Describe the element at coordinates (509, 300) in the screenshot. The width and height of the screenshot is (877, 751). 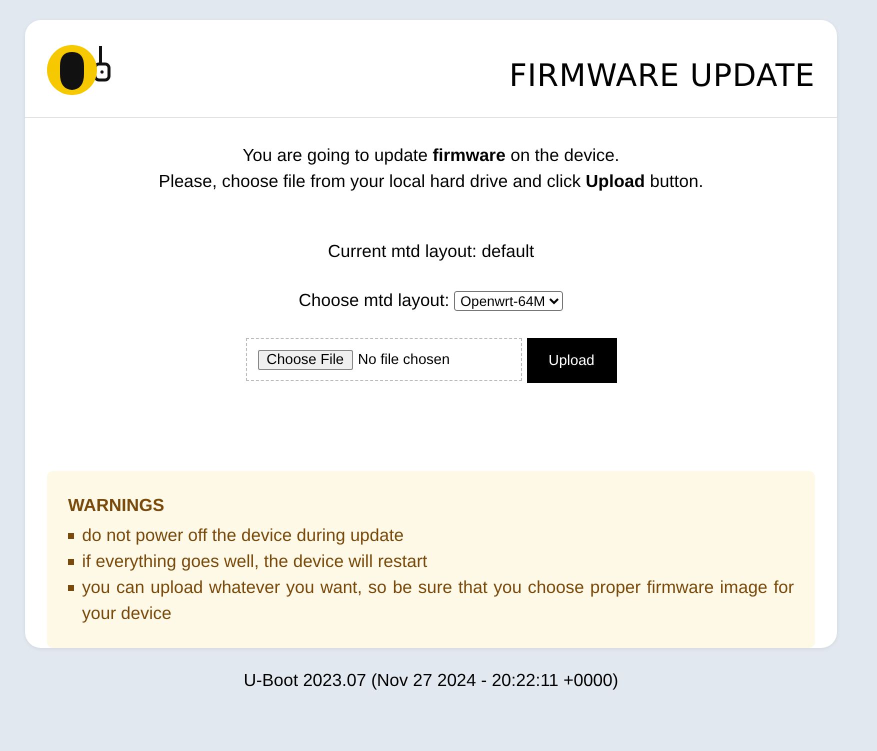
I see `layout-dropdown: Openwrt-64M` at that location.